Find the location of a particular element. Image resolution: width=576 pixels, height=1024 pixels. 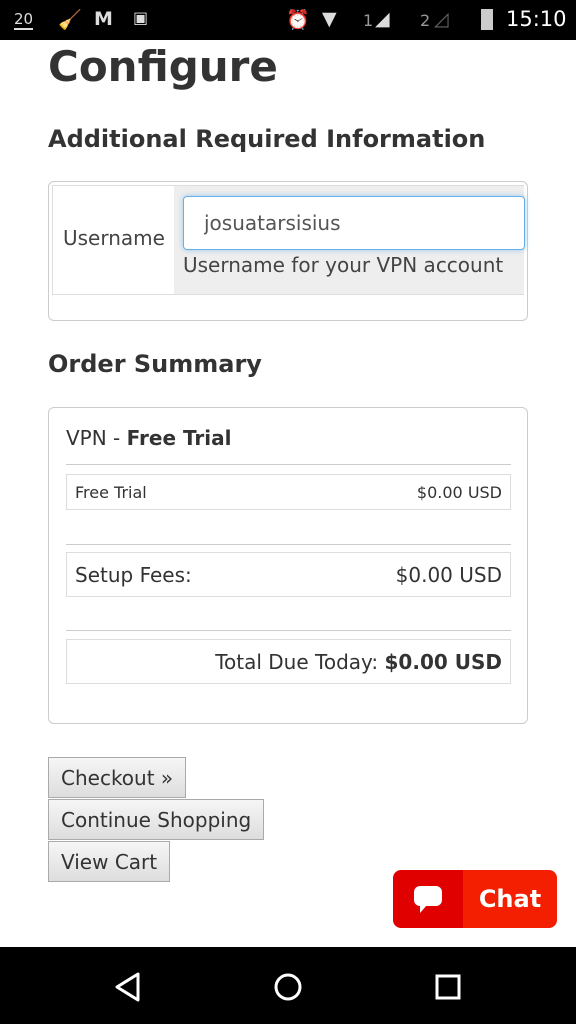

home-icon is located at coordinates (288, 987).